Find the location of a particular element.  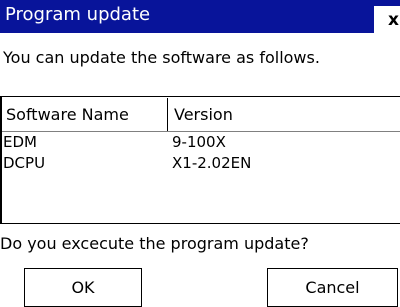

confirm-question: Do you excecute the program update? is located at coordinates (154, 243).